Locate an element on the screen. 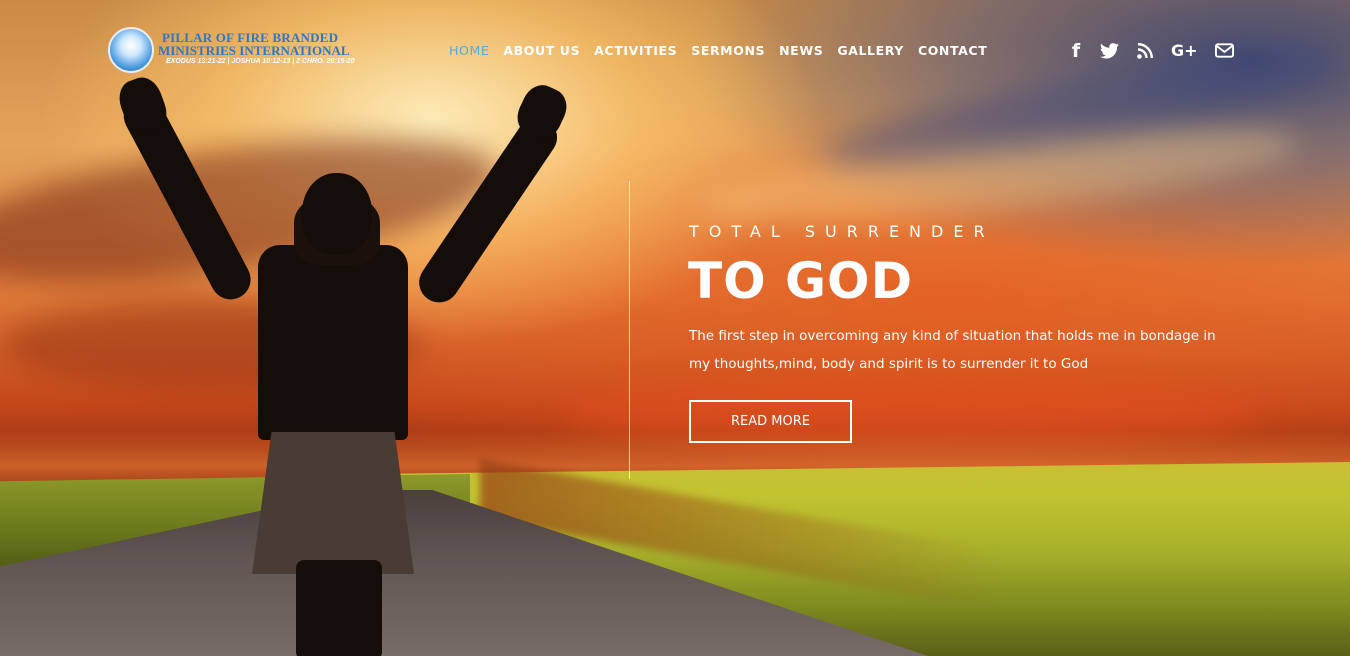 The image size is (1350, 656). mail-icon is located at coordinates (1224, 51).